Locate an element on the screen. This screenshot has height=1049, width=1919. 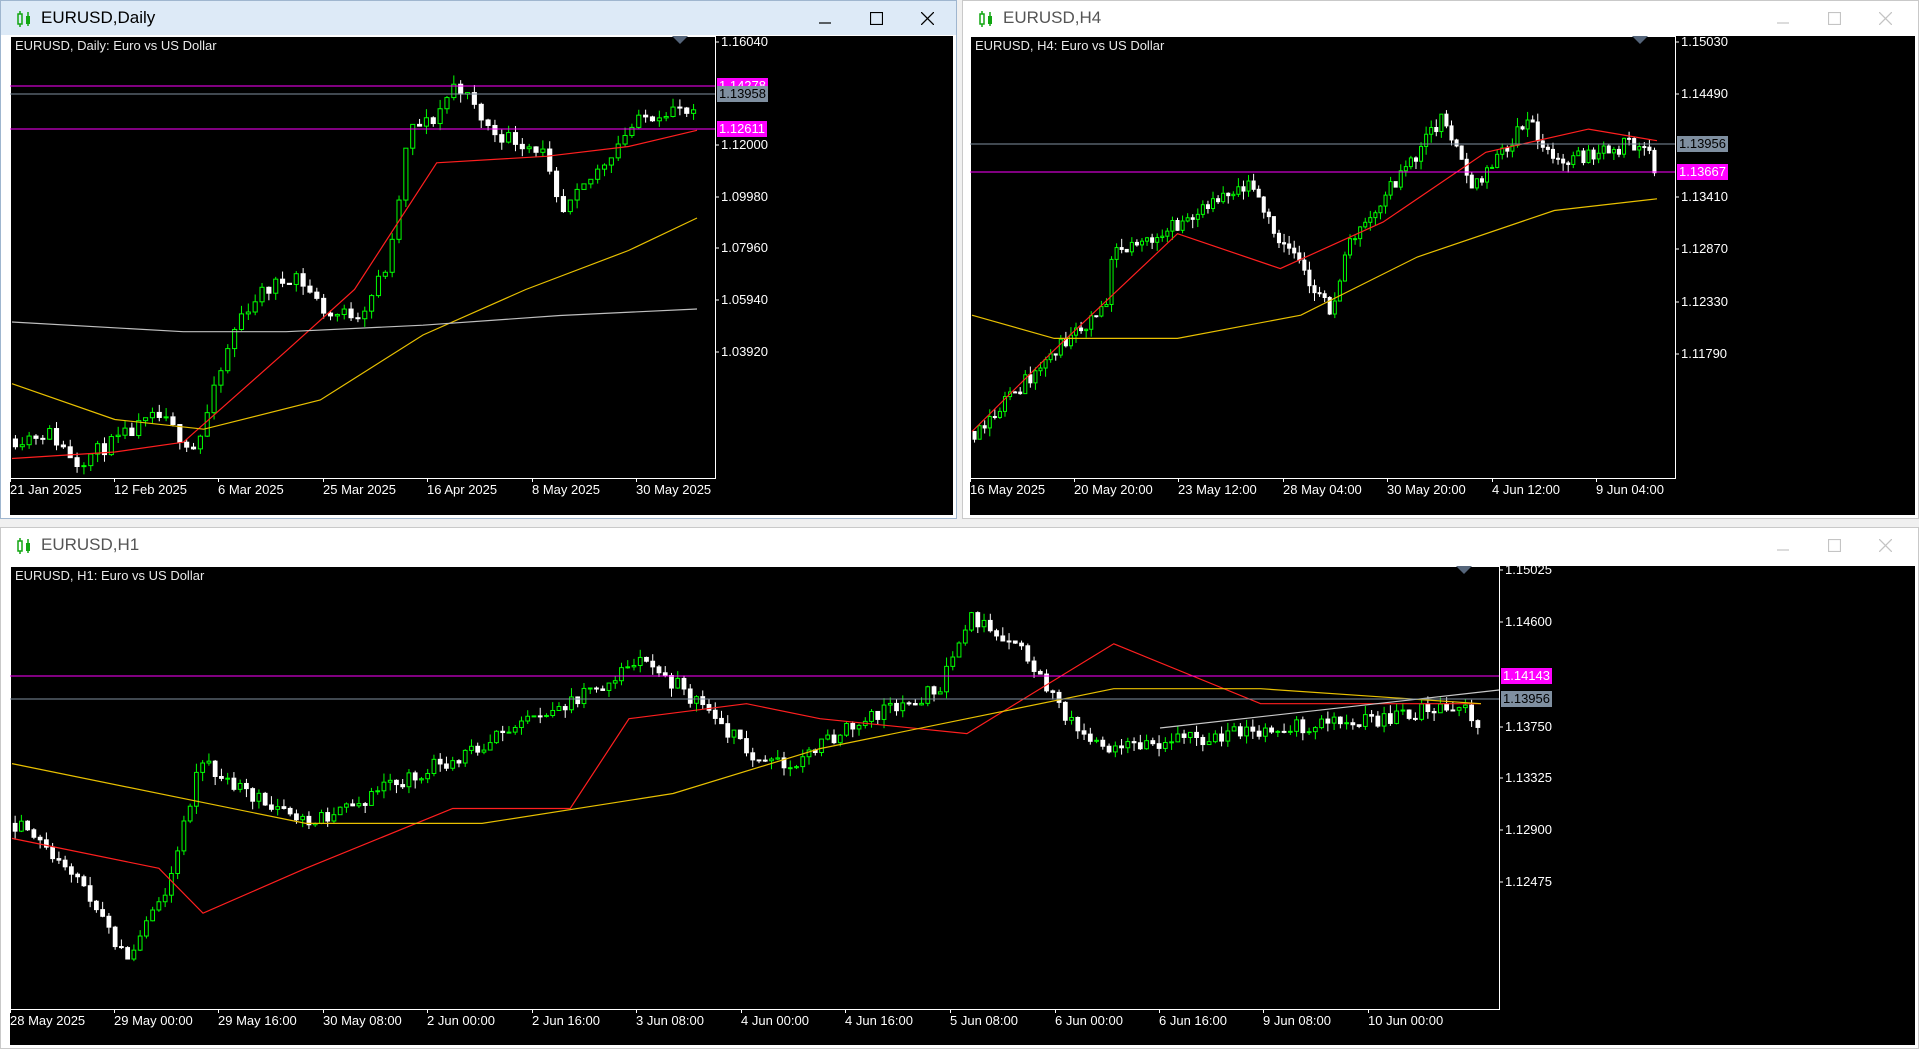
price-axis-label: 1.12330 is located at coordinates (1704, 301).